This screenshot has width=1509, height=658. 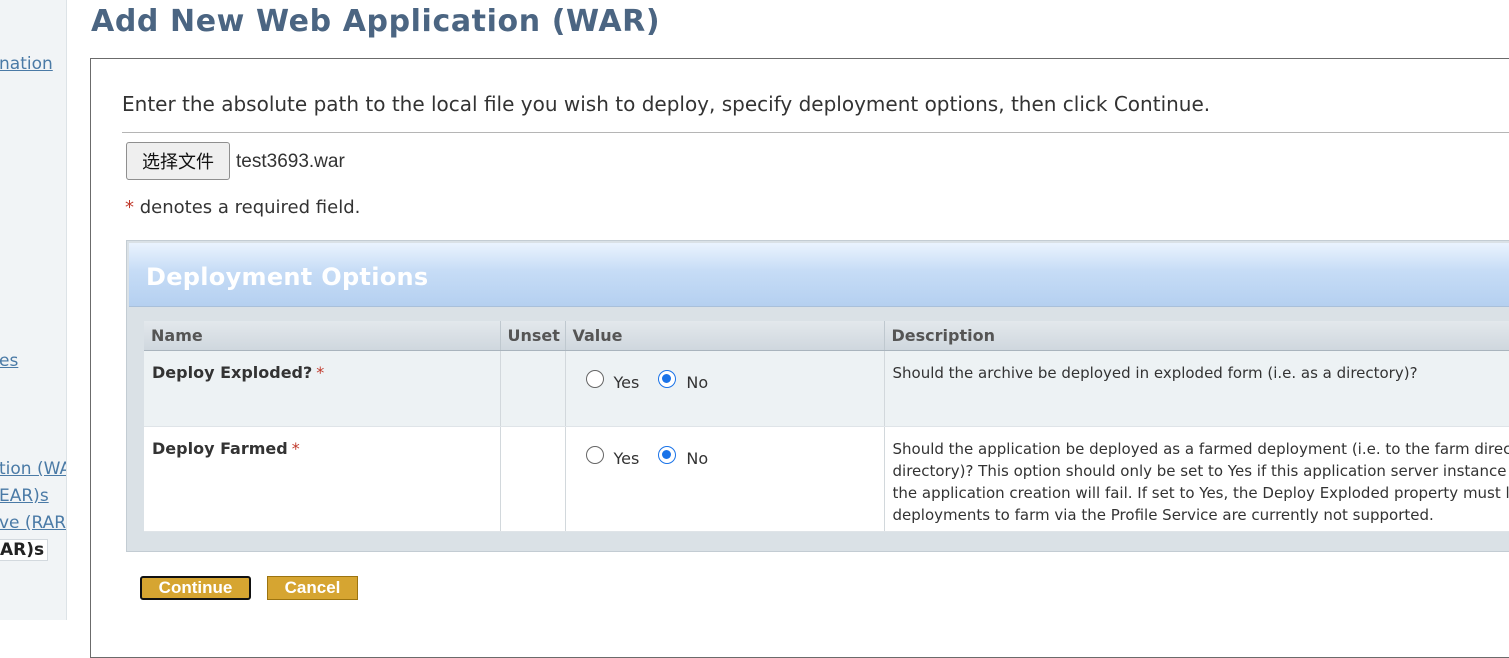 What do you see at coordinates (1196, 335) in the screenshot?
I see `column-header-description: Description` at bounding box center [1196, 335].